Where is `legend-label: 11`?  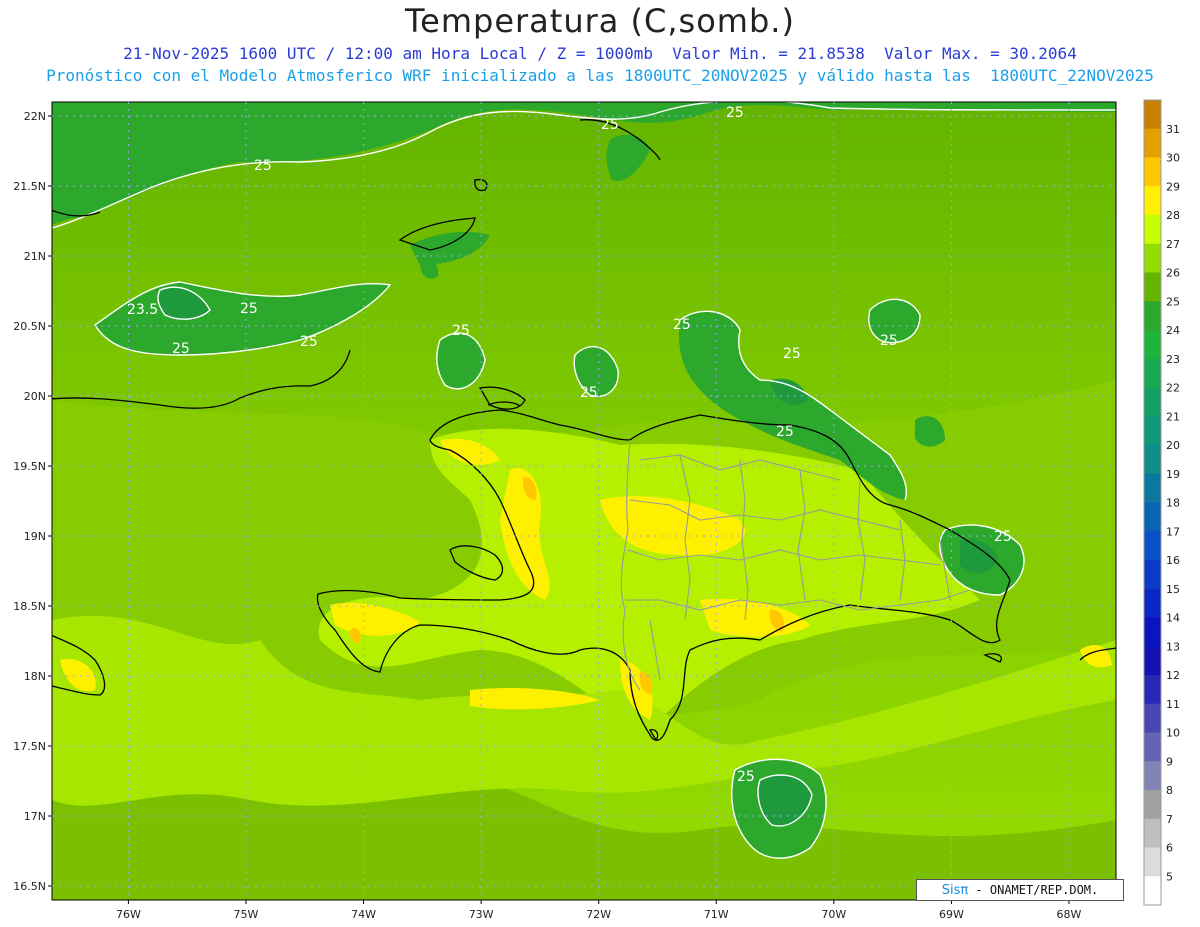
legend-label: 11 is located at coordinates (1173, 704).